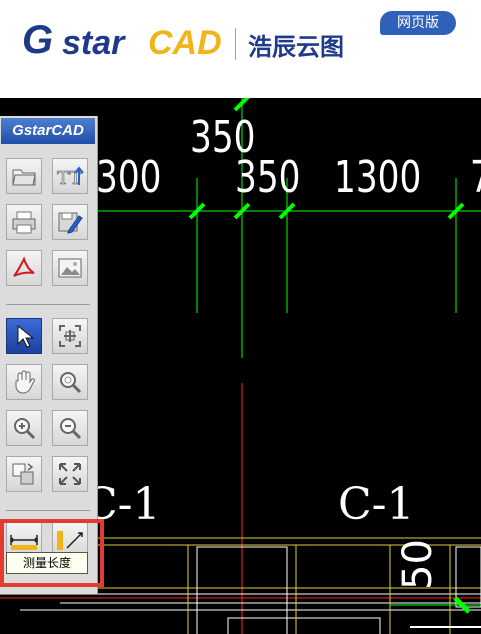  Describe the element at coordinates (418, 564) in the screenshot. I see `dim-text-50: 50` at that location.